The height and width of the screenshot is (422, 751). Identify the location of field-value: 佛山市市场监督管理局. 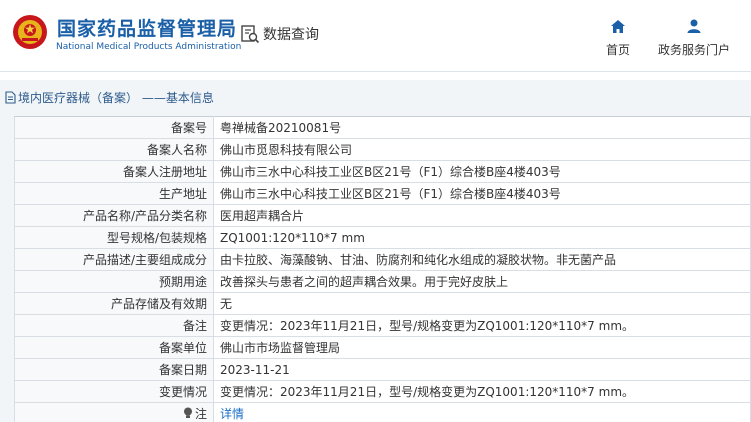
(482, 347).